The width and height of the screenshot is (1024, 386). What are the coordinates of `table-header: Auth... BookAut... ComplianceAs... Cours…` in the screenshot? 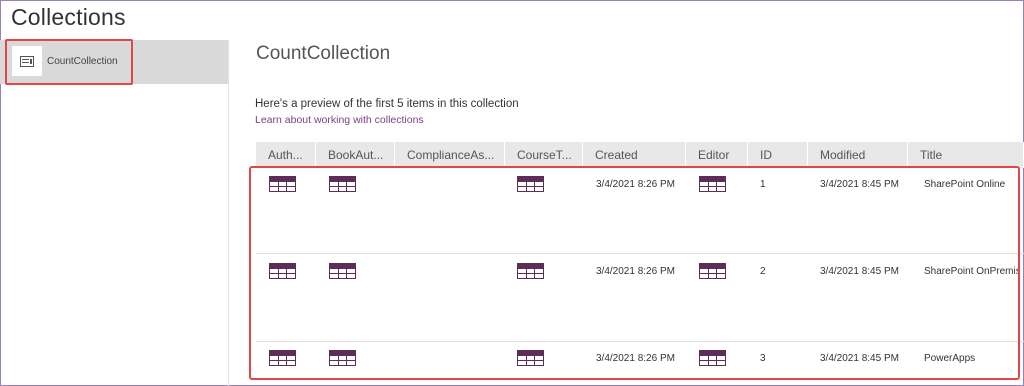 It's located at (640, 155).